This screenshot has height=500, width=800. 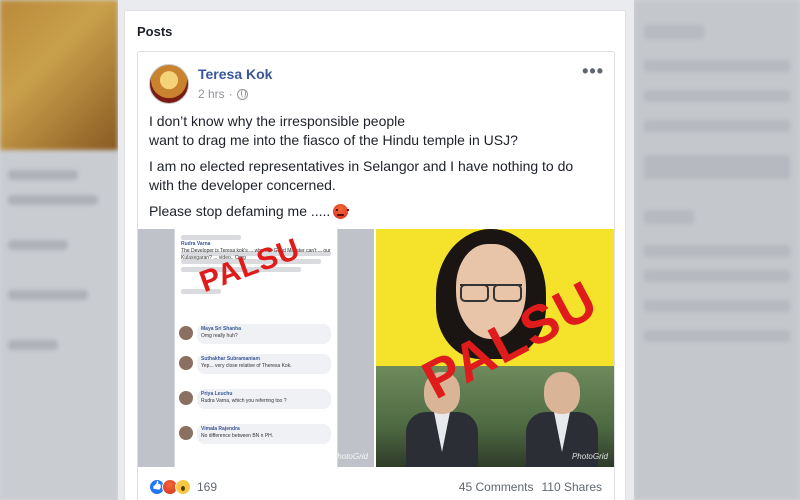 I want to click on commenter-name: Maya Sri Shanha, so click(x=221, y=329).